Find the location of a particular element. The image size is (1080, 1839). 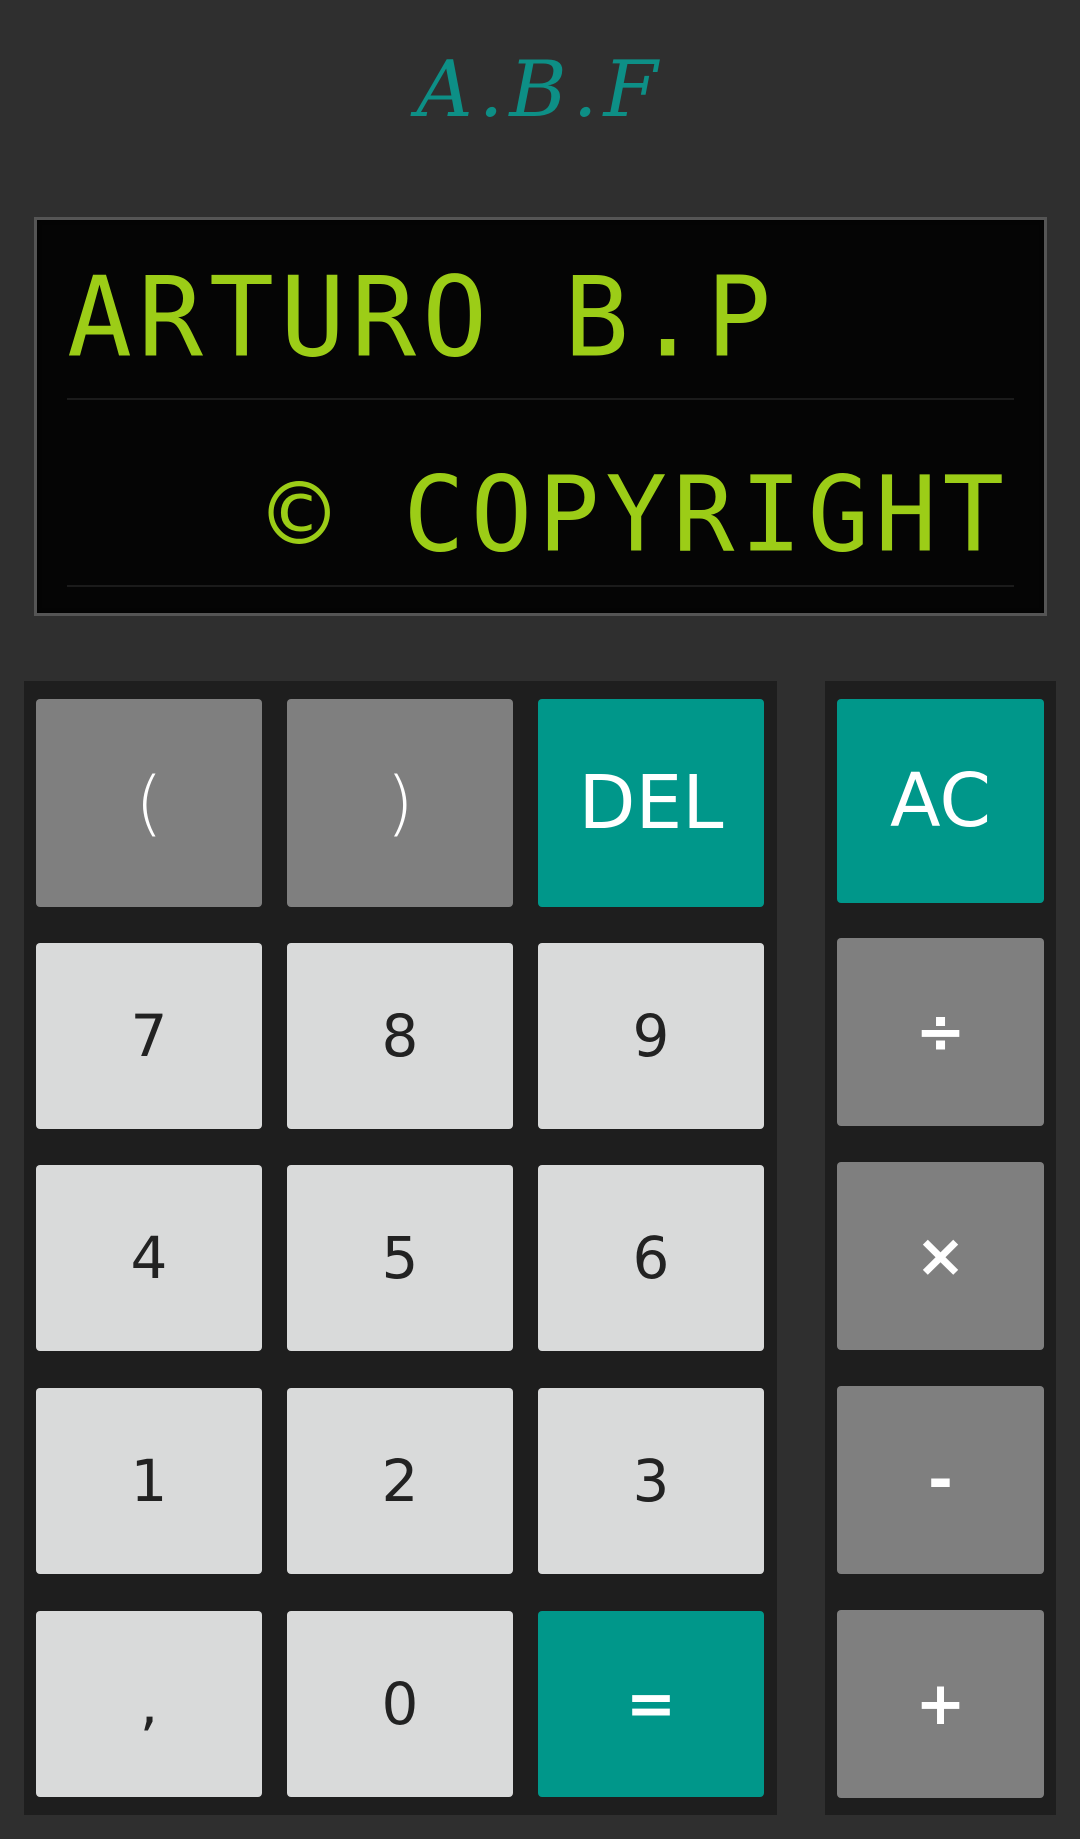

digit-8-button: 8 is located at coordinates (400, 1036).